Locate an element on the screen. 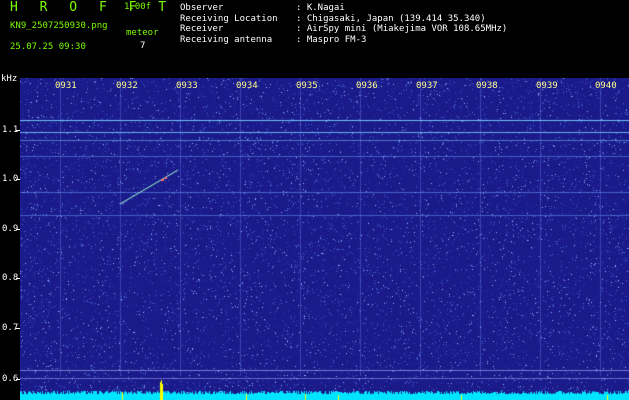  file-name: KN9_2507250930.png is located at coordinates (59, 26).